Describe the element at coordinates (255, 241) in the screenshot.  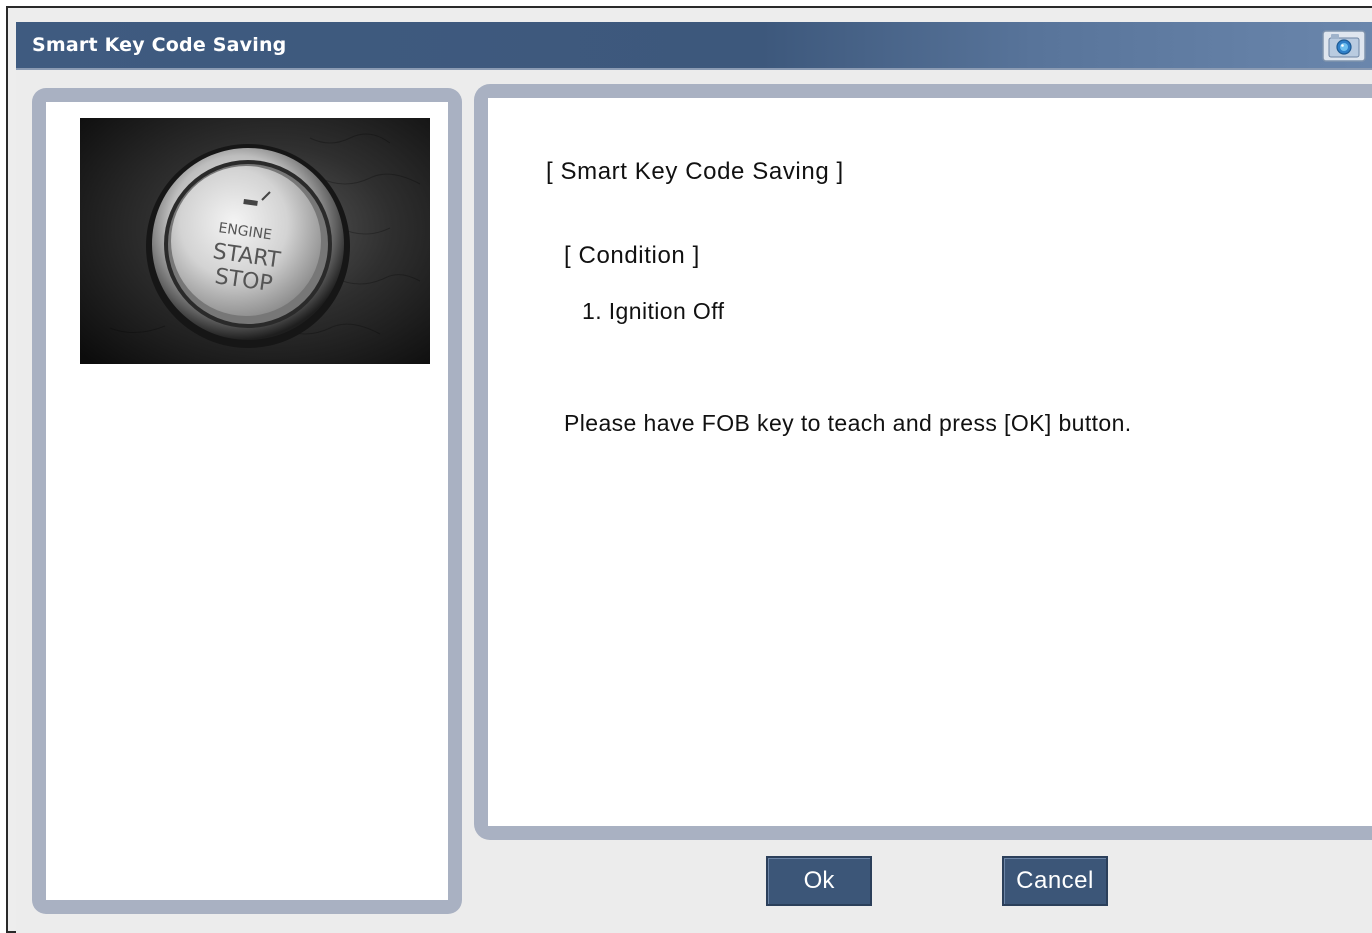
I see `engine-start-stop-button-photo: ENGINE START STOP` at that location.